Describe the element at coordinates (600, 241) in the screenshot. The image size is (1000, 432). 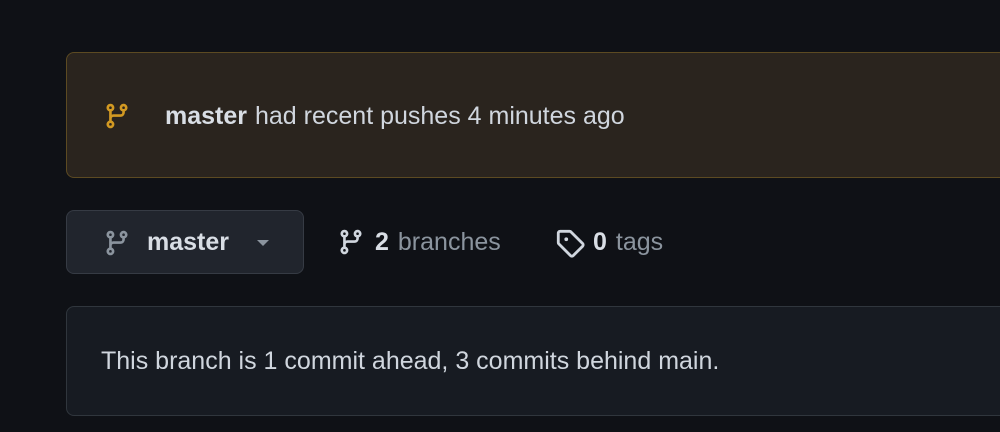
I see `tags-count: 0` at that location.